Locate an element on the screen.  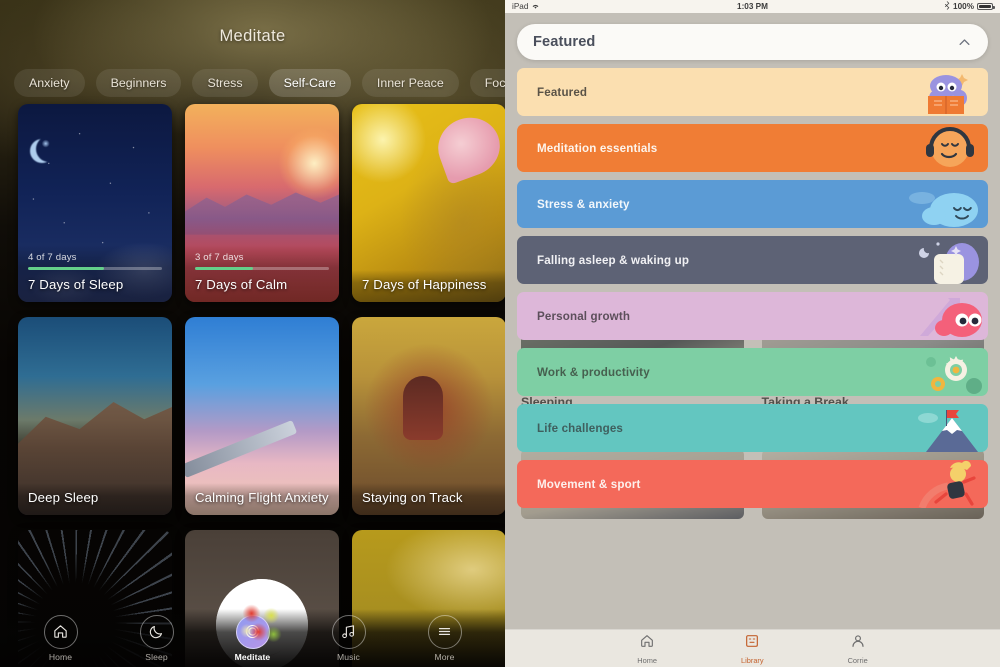
chevron-up-icon is located at coordinates (964, 42).